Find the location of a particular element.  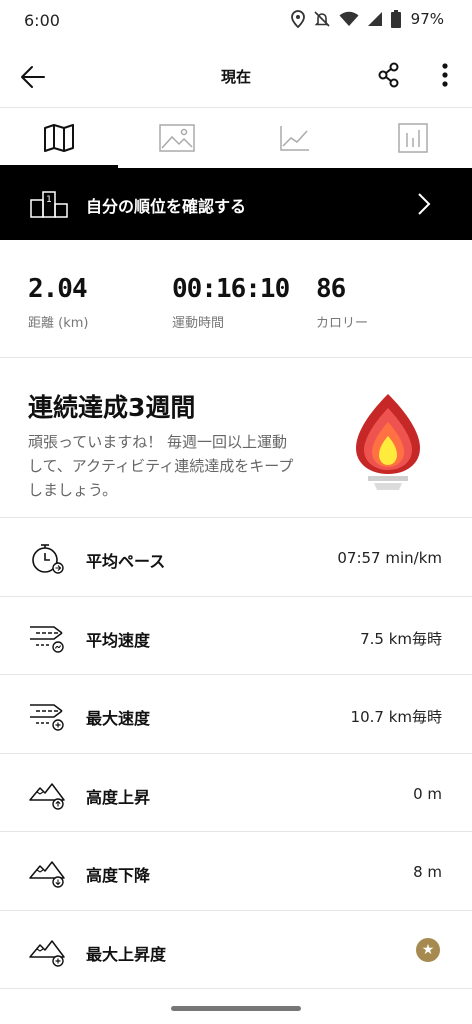

calories-value: 86 is located at coordinates (331, 289).